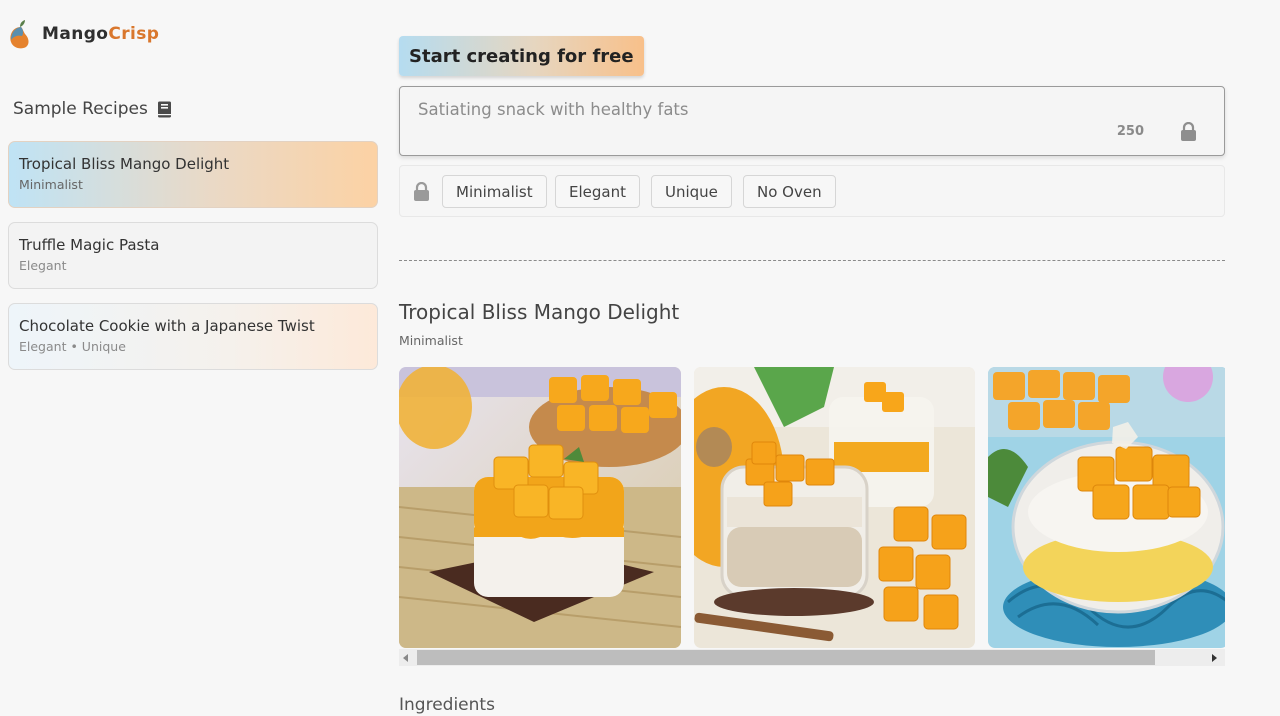 This screenshot has height=716, width=1280. I want to click on scroll-right-arrow-icon, so click(1214, 658).